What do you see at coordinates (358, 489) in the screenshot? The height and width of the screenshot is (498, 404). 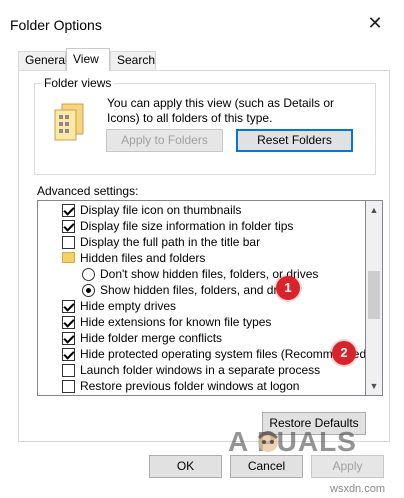 I see `site-watermark: wsxdn.com` at bounding box center [358, 489].